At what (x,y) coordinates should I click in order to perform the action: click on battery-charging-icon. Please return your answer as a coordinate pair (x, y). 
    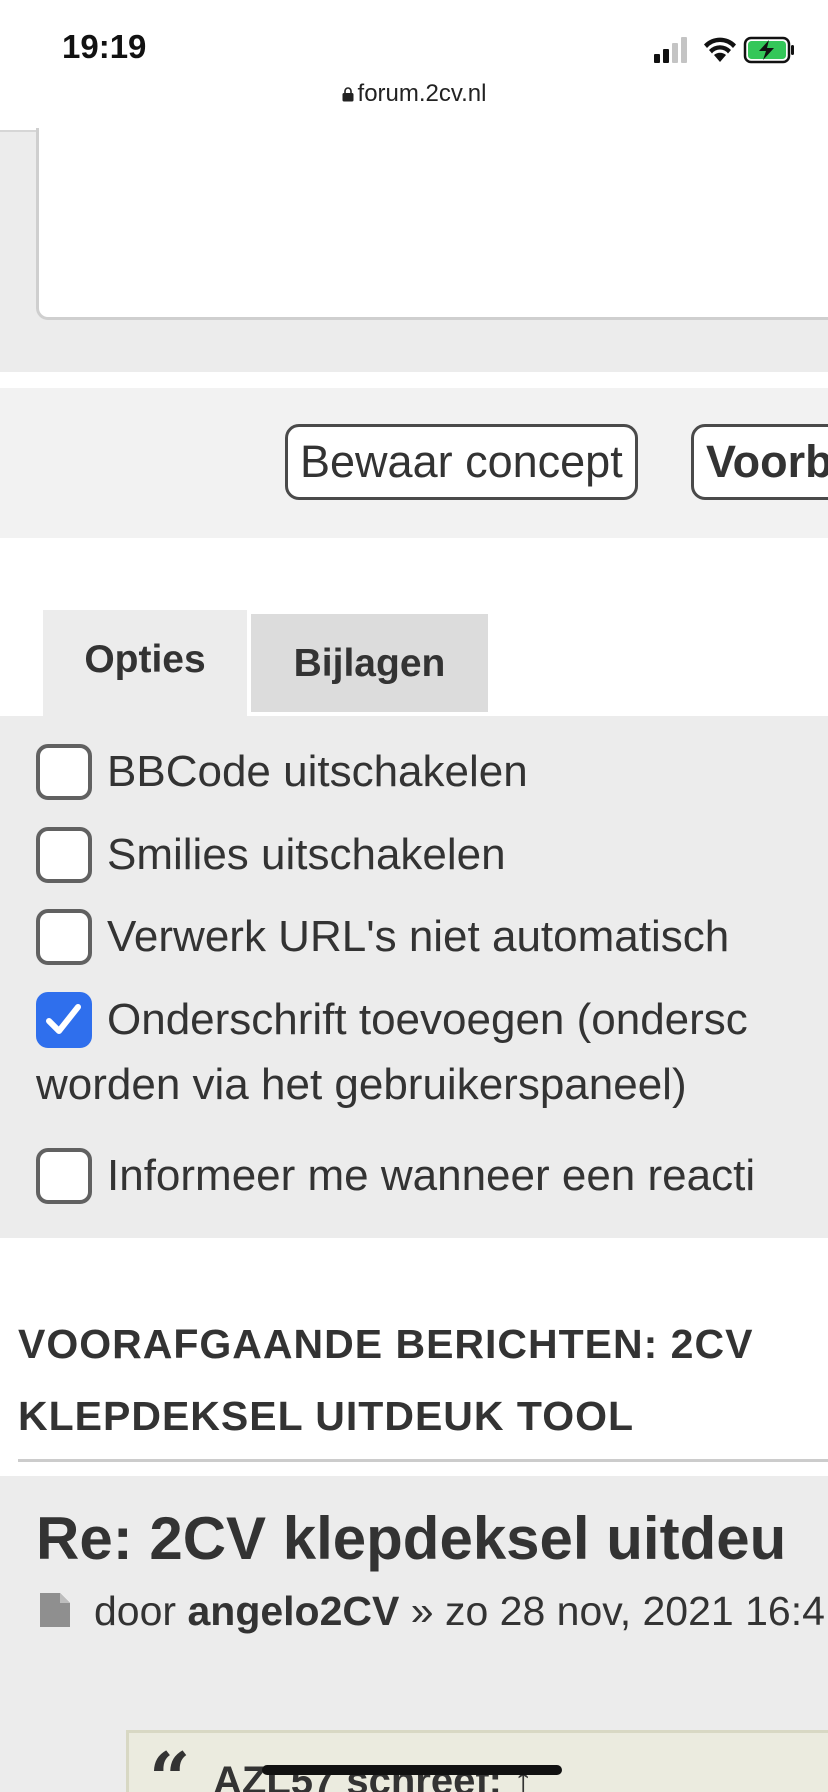
    Looking at the image, I should click on (768, 50).